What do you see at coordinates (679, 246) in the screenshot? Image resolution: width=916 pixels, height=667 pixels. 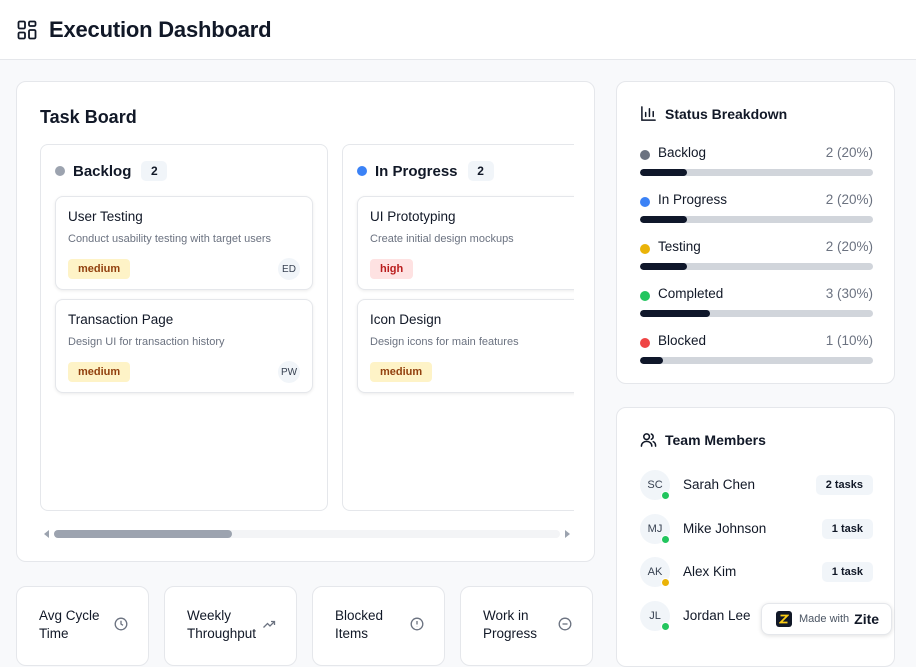 I see `status-label: Testing` at bounding box center [679, 246].